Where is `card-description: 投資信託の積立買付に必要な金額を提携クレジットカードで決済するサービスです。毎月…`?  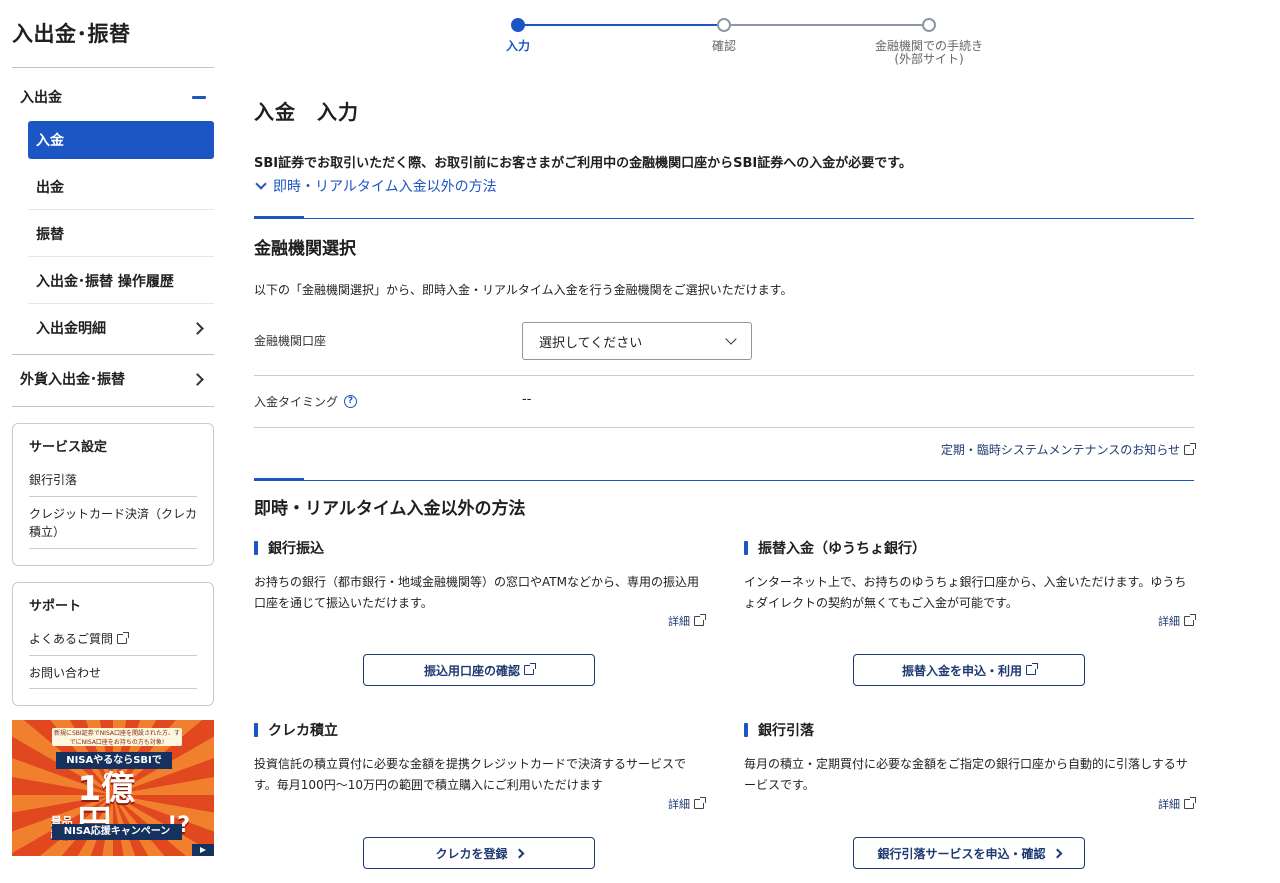 card-description: 投資信託の積立買付に必要な金額を提携クレジットカードで決済するサービスです。毎月… is located at coordinates (470, 774).